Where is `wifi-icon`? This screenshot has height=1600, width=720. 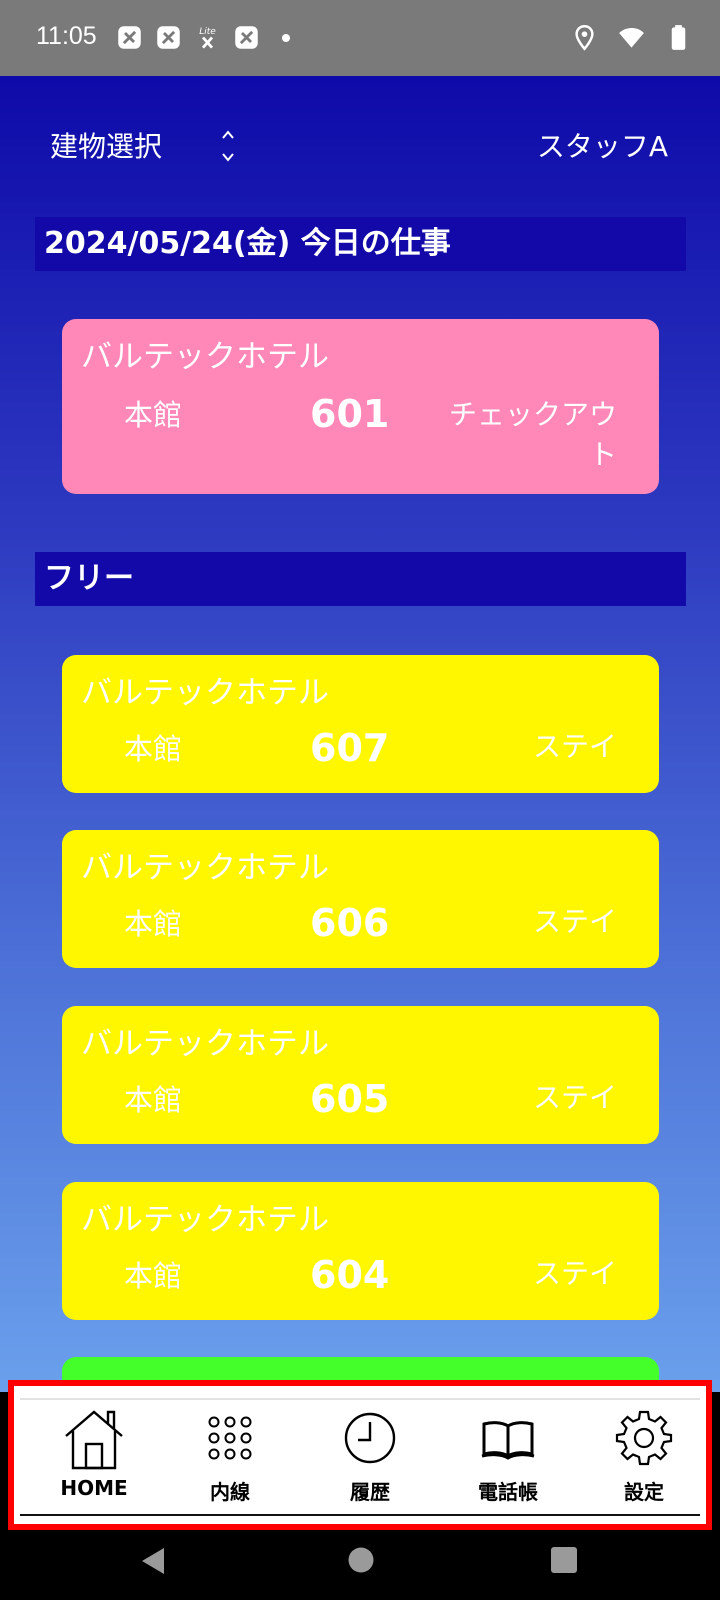 wifi-icon is located at coordinates (631, 37).